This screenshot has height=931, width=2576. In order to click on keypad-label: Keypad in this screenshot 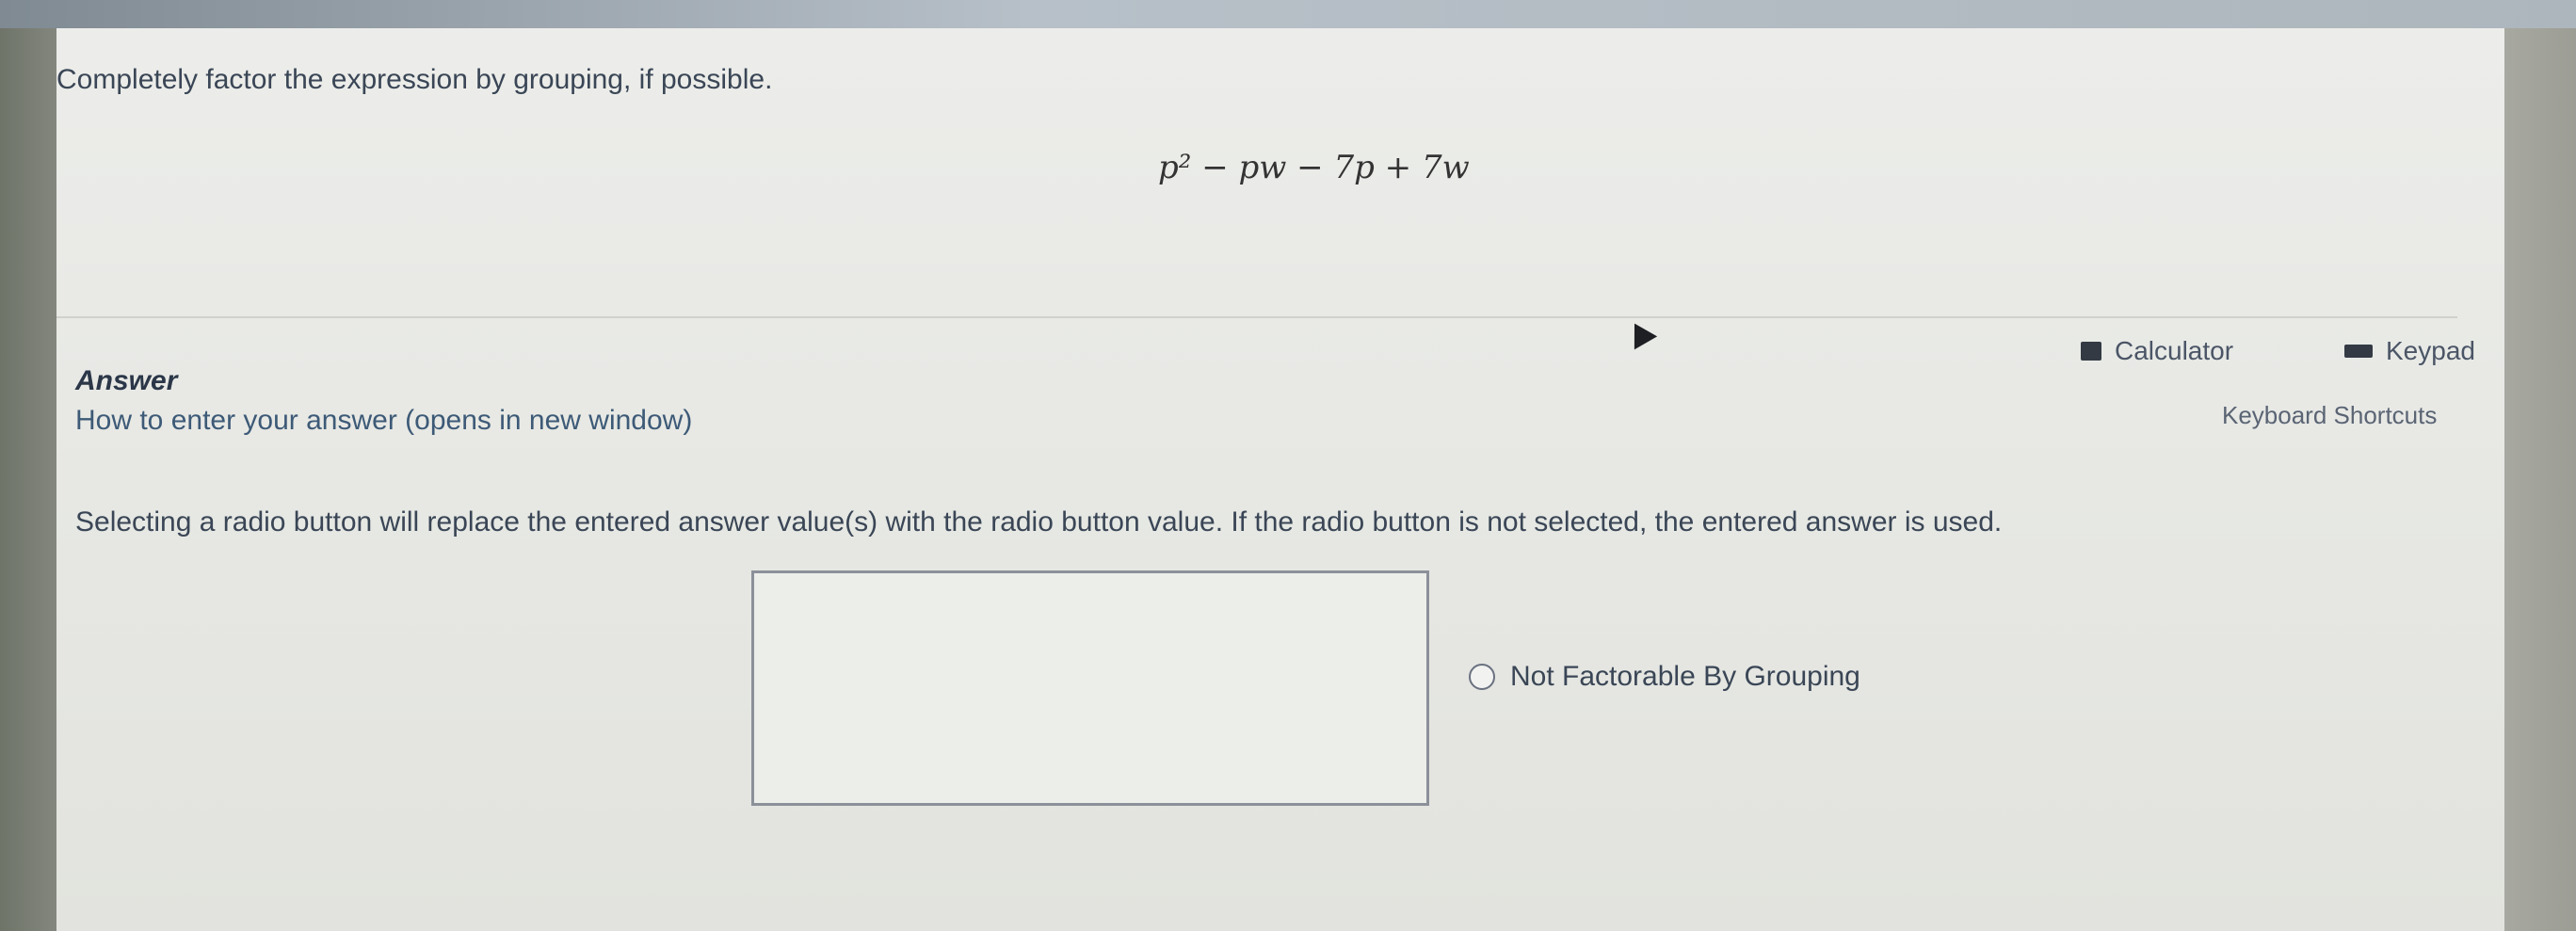, I will do `click(2430, 350)`.